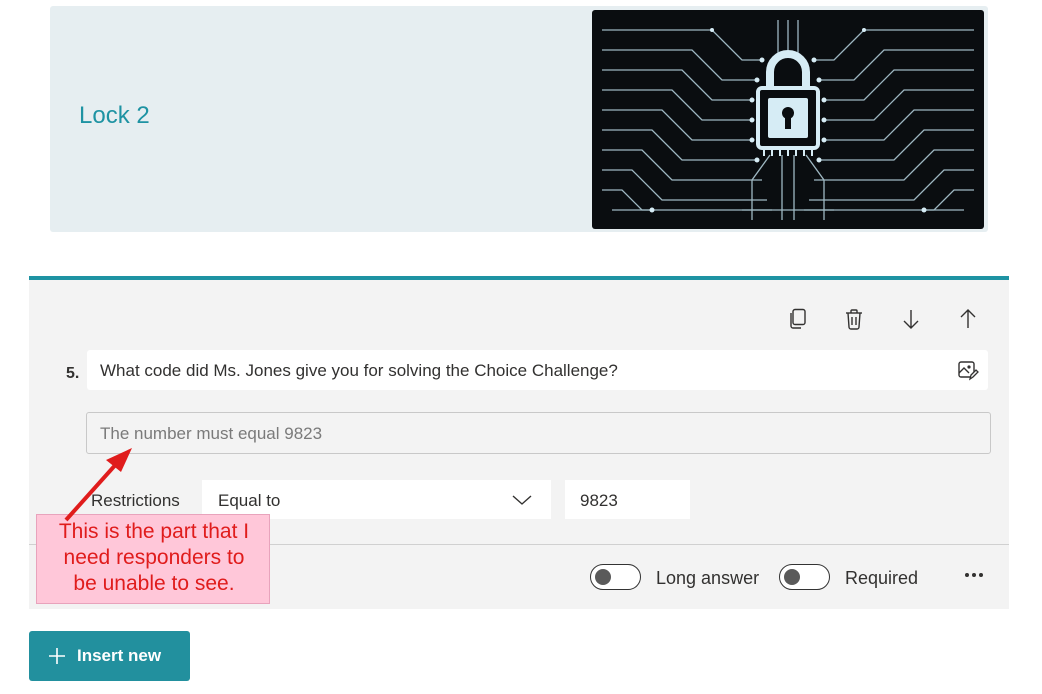 This screenshot has height=694, width=1042. Describe the element at coordinates (882, 578) in the screenshot. I see `required-label: Required` at that location.